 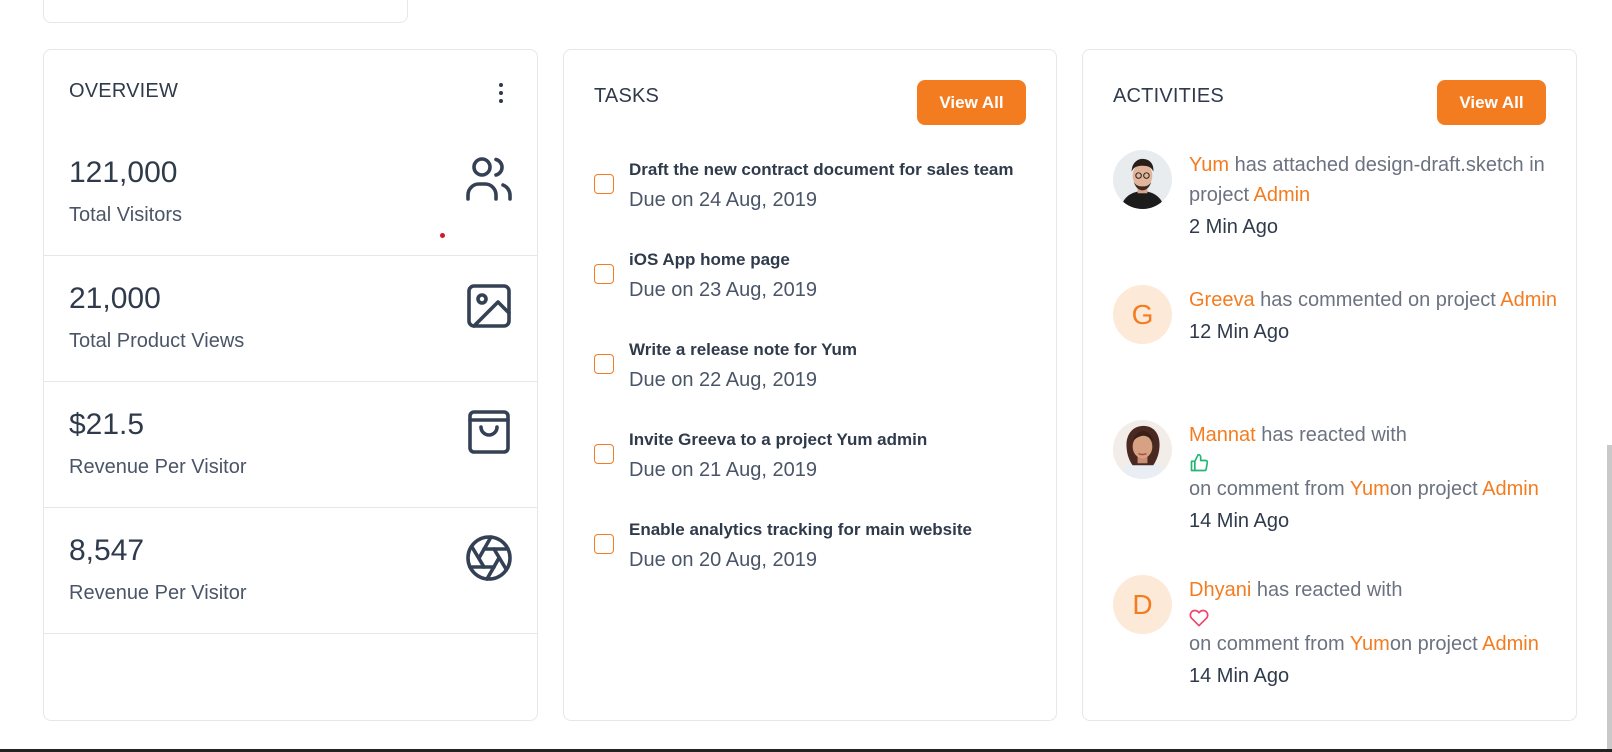 What do you see at coordinates (1233, 227) in the screenshot?
I see `activity-time: 2 Min Ago` at bounding box center [1233, 227].